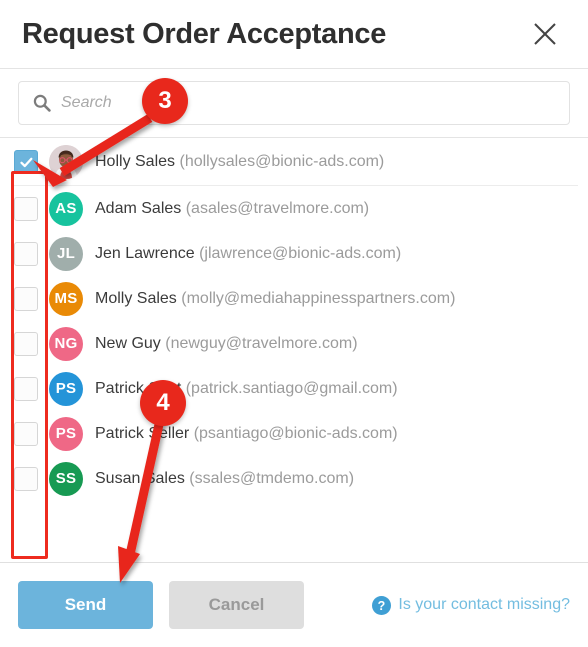  I want to click on search-section, so click(294, 103).